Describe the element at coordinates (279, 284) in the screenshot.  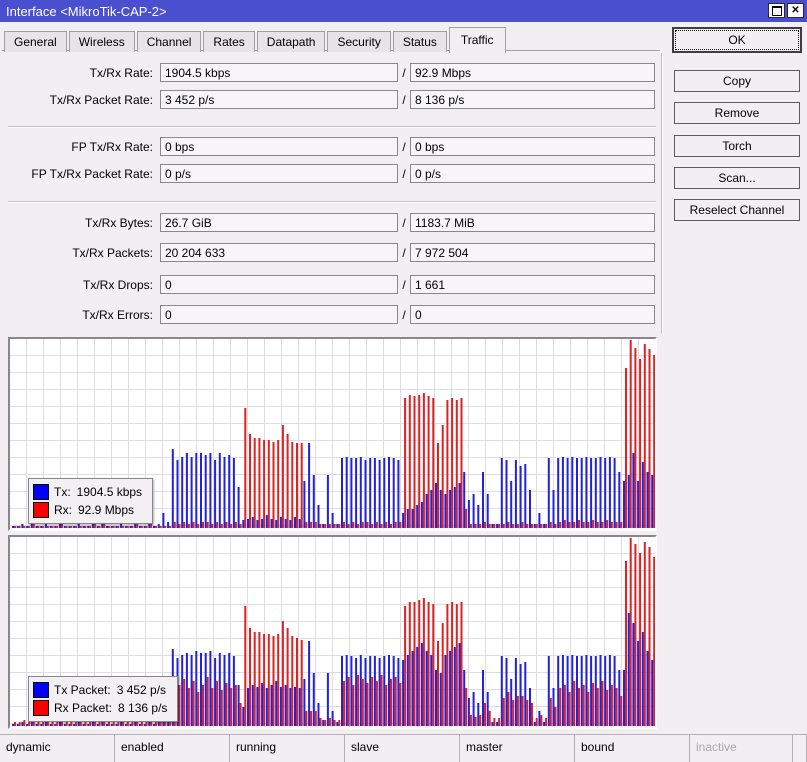
I see `tx-rx-drops-tx-field: 0` at that location.